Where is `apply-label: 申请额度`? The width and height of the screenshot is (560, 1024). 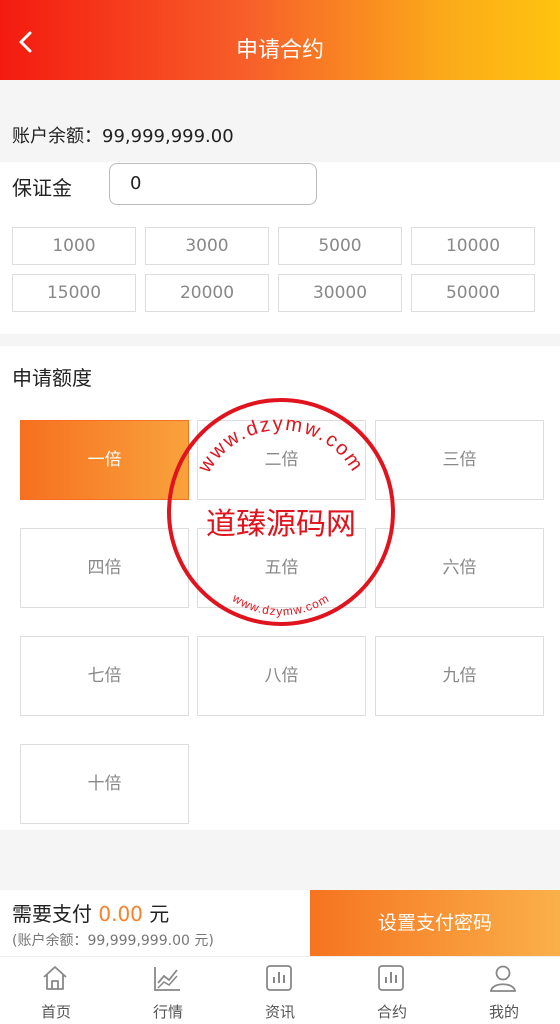
apply-label: 申请额度 is located at coordinates (52, 378).